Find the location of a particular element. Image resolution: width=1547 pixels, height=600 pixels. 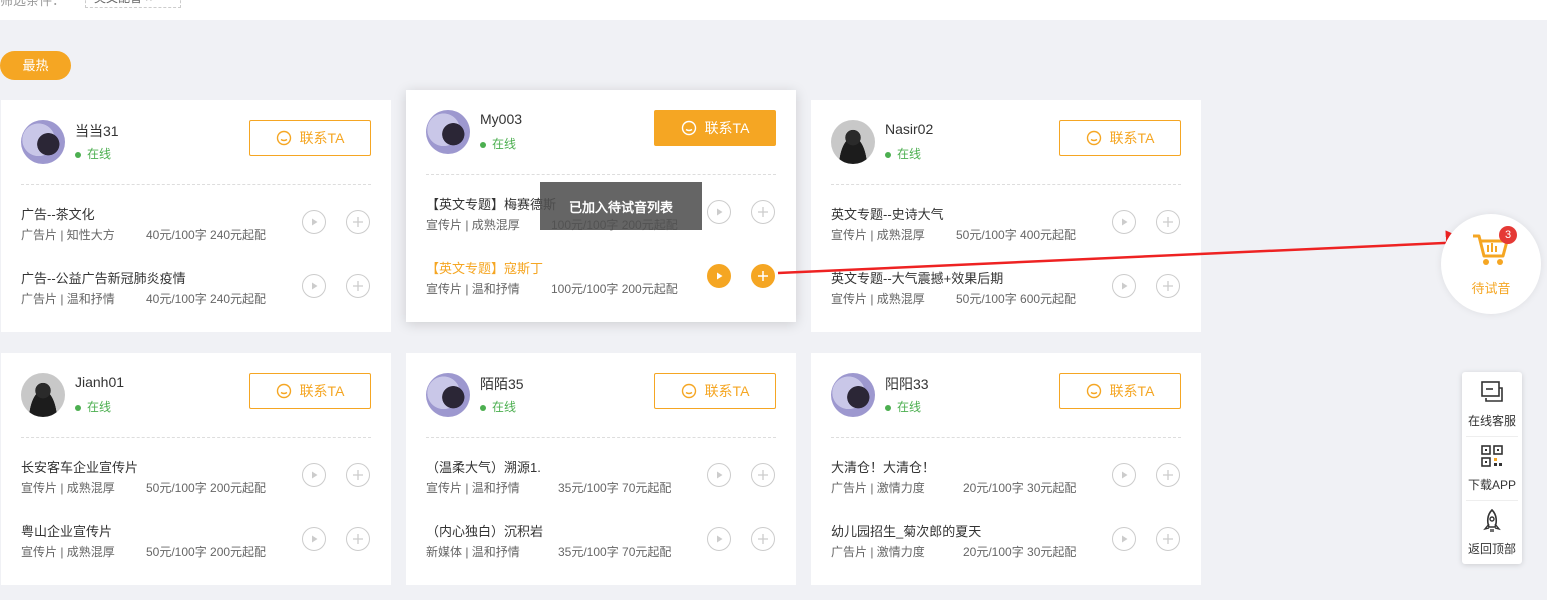

track-title: 长安客车企业宣传片 is located at coordinates (79, 466).